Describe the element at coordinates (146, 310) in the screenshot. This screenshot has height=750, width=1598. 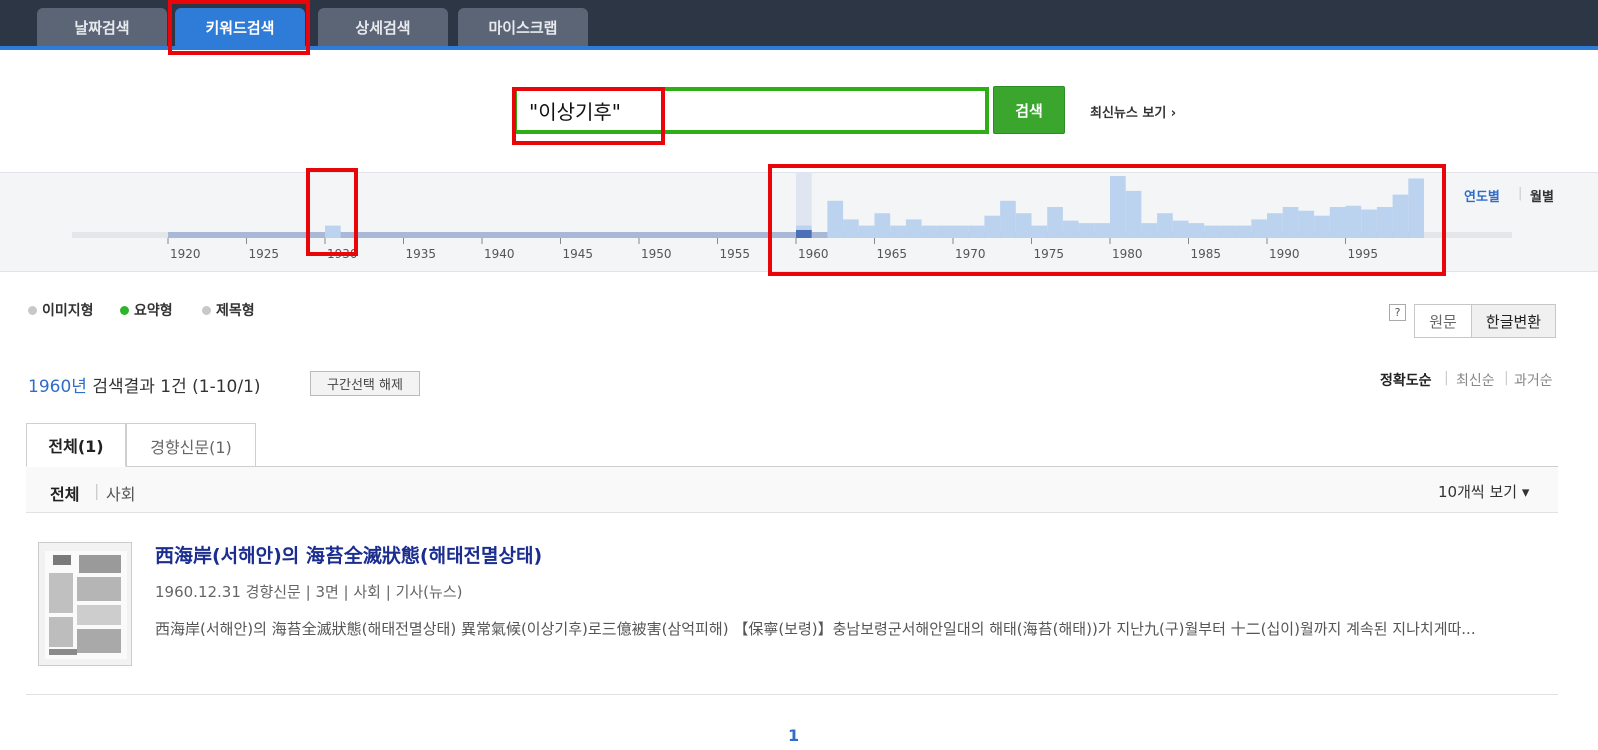
I see `view-mode-summary: 요약형` at that location.